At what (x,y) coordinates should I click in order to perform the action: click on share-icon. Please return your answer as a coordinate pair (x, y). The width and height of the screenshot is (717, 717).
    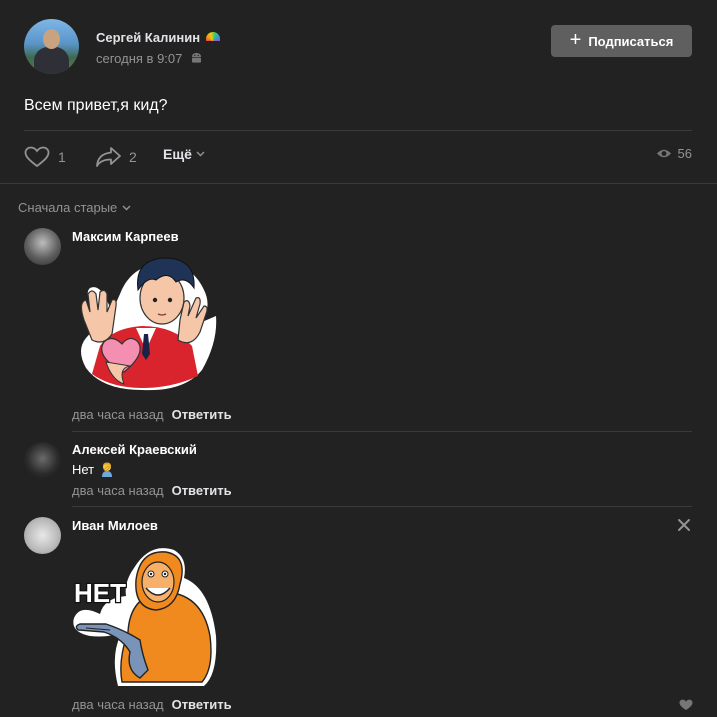
    Looking at the image, I should click on (108, 157).